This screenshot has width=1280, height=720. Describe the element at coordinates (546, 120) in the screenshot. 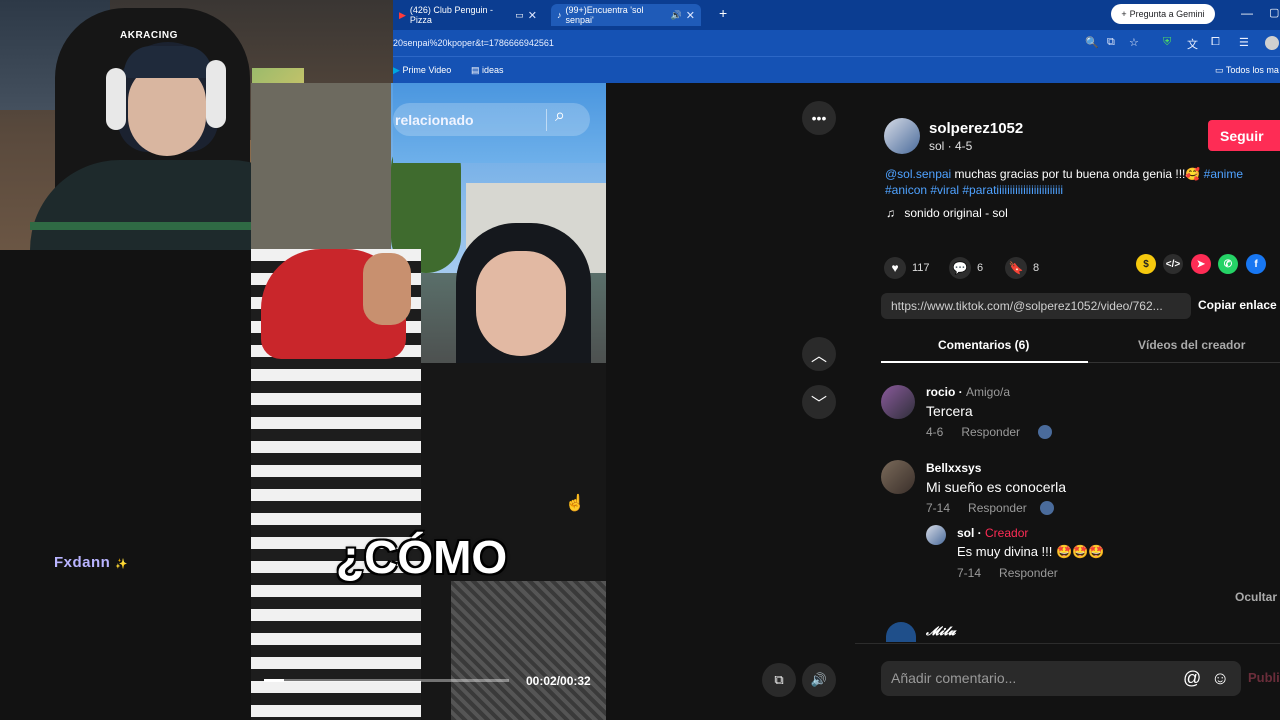

I see `search-divider` at that location.